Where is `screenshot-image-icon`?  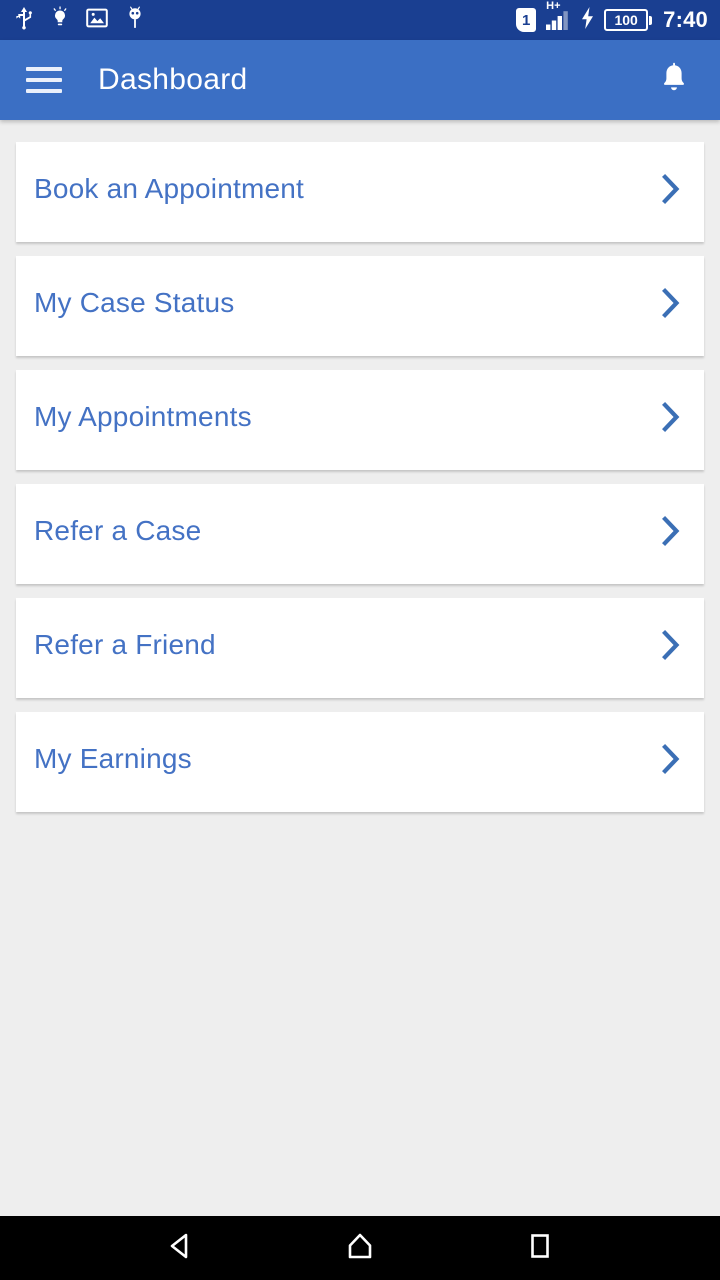
screenshot-image-icon is located at coordinates (97, 20).